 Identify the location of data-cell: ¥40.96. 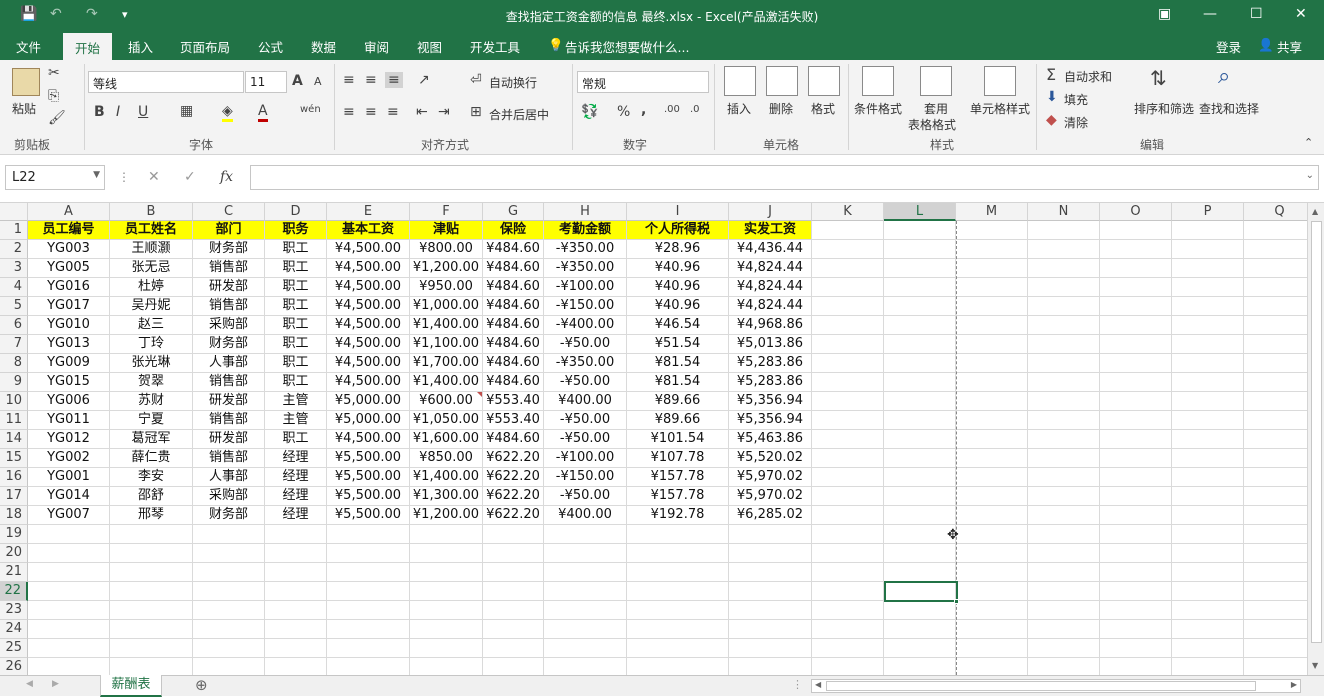
(678, 306).